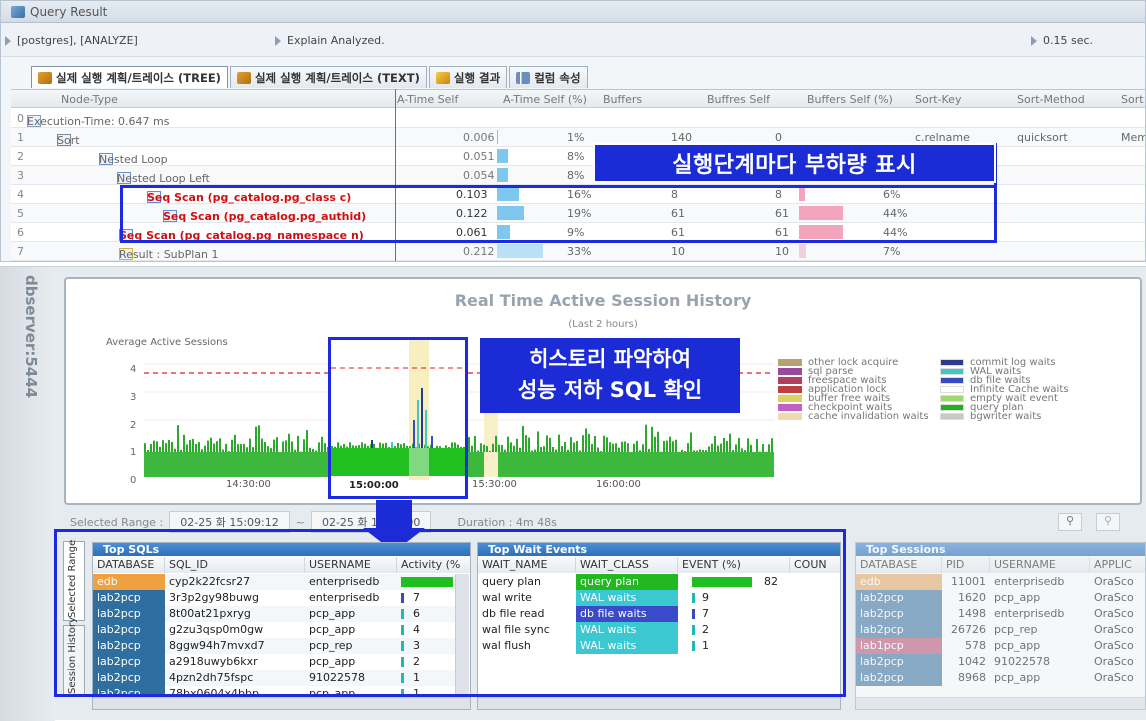 Image resolution: width=1146 pixels, height=721 pixels. Describe the element at coordinates (575, 156) in the screenshot. I see `atime-pct-cell: 8%` at that location.